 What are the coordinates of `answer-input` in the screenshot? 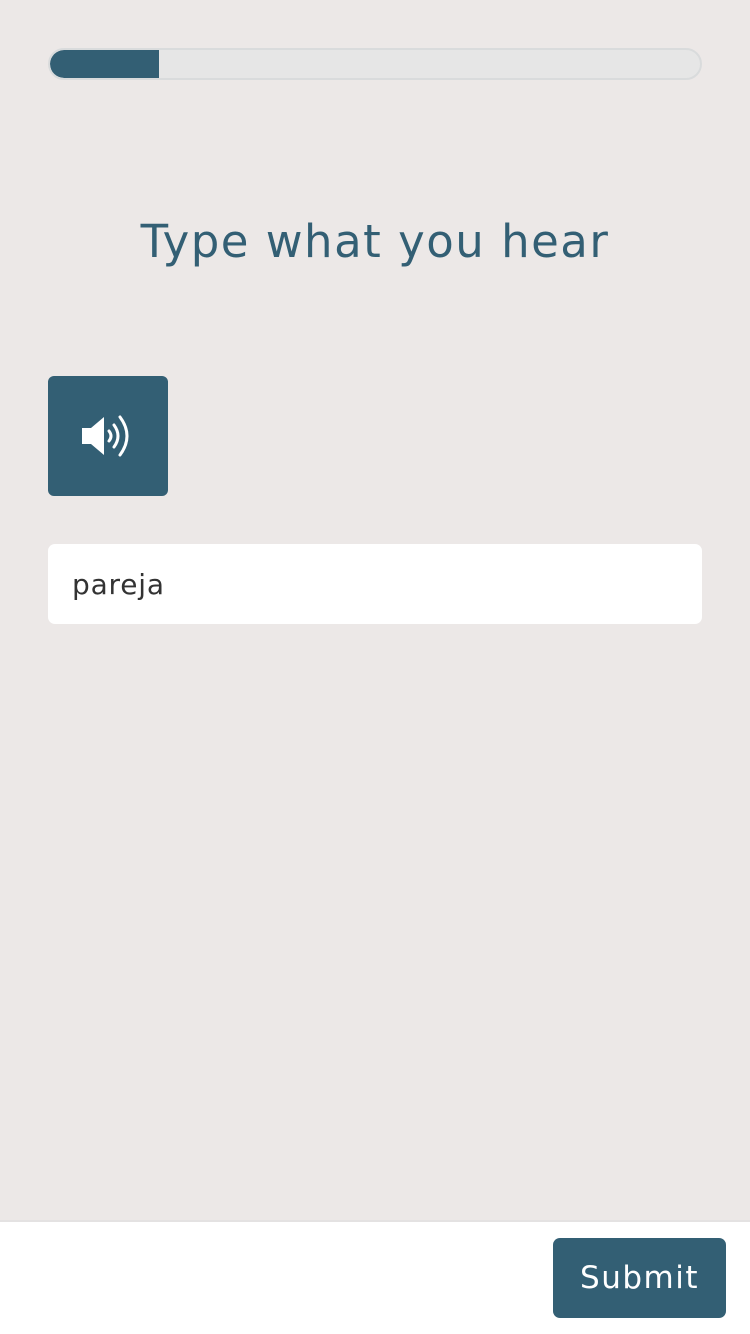 It's located at (375, 584).